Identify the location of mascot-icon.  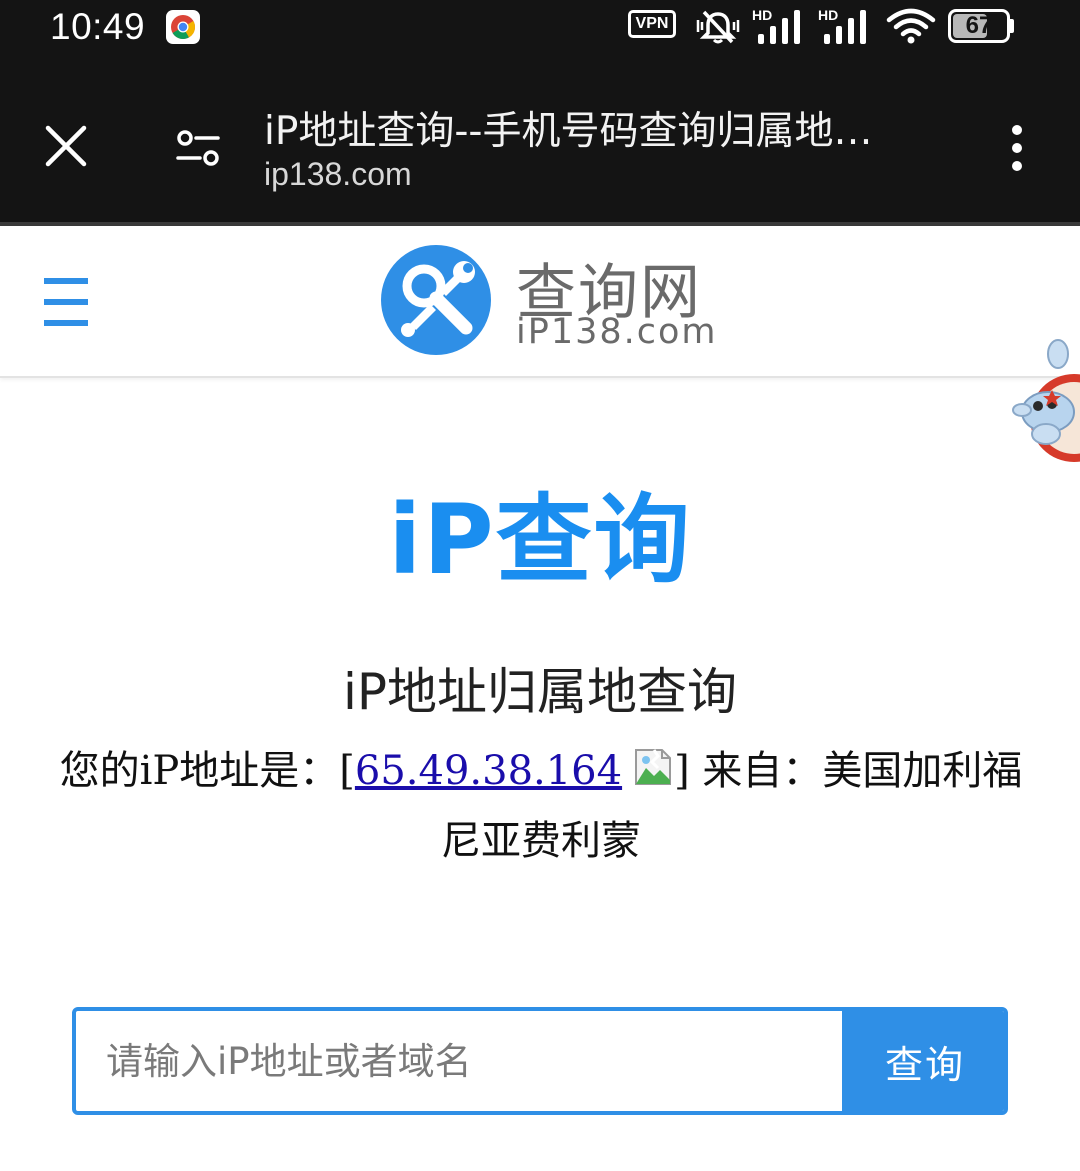
(1044, 408).